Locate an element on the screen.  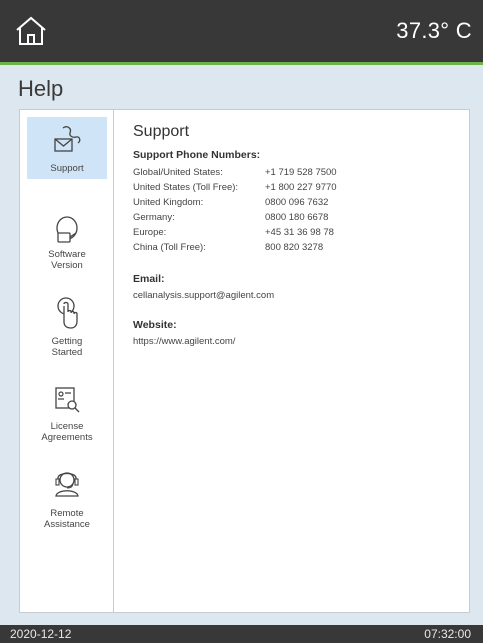
support-envelope-icon is located at coordinates (67, 139).